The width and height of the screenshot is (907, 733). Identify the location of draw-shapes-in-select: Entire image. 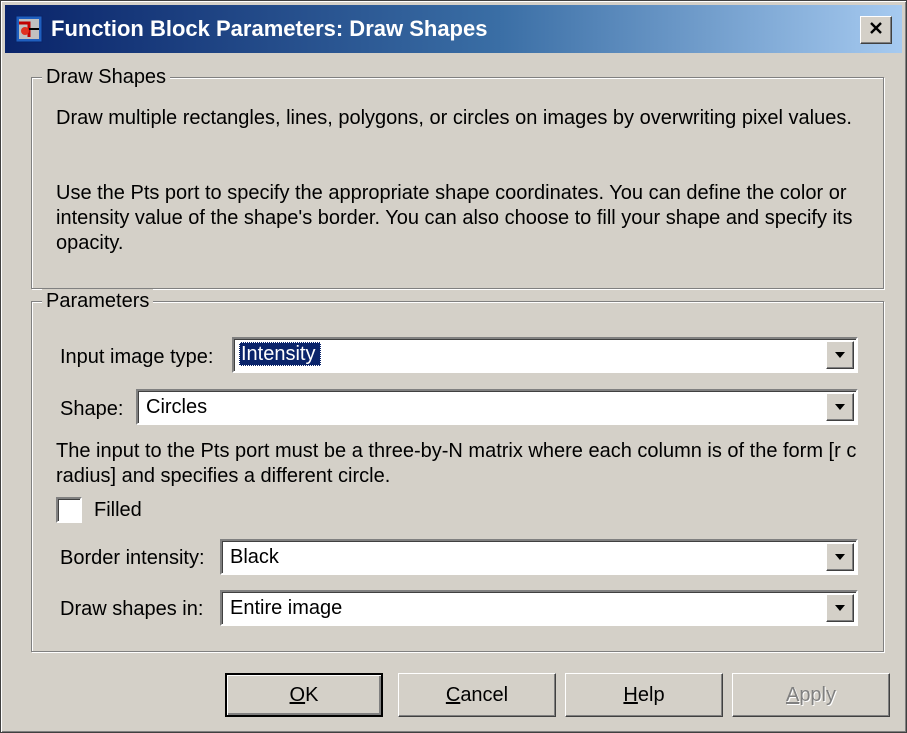
(539, 608).